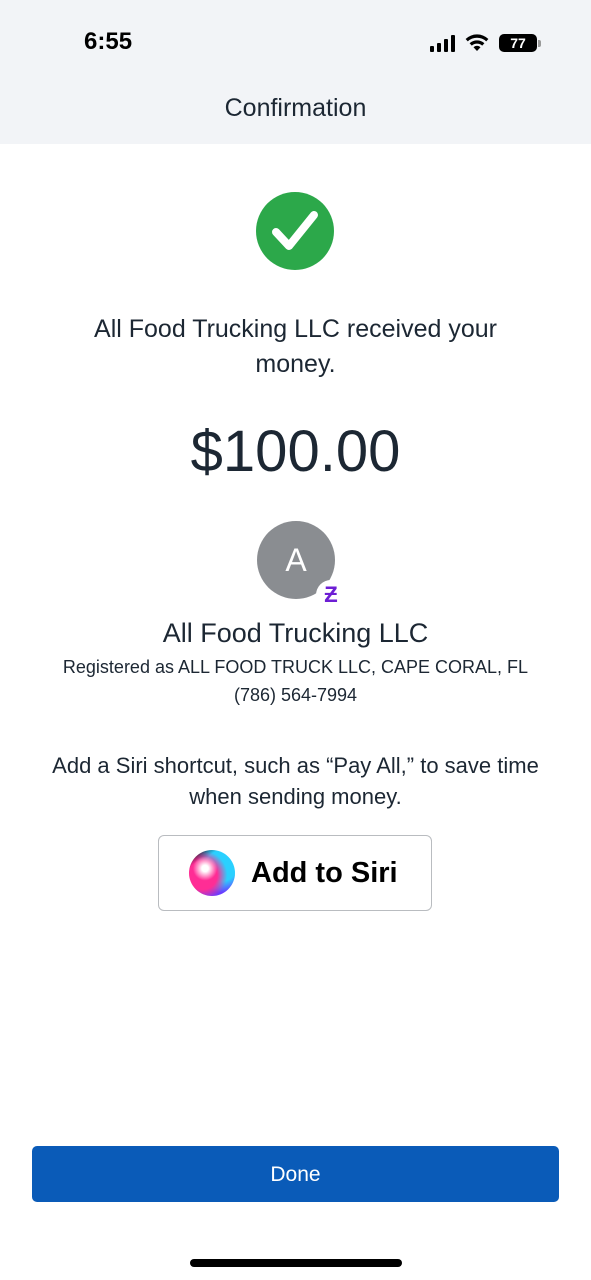 This screenshot has width=591, height=1280. Describe the element at coordinates (331, 595) in the screenshot. I see `zelle-icon: Ƶ` at that location.